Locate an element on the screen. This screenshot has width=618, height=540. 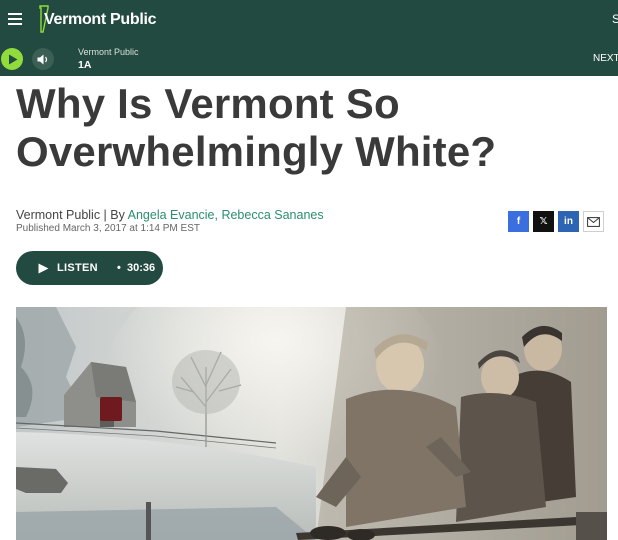
play-button is located at coordinates (12, 59).